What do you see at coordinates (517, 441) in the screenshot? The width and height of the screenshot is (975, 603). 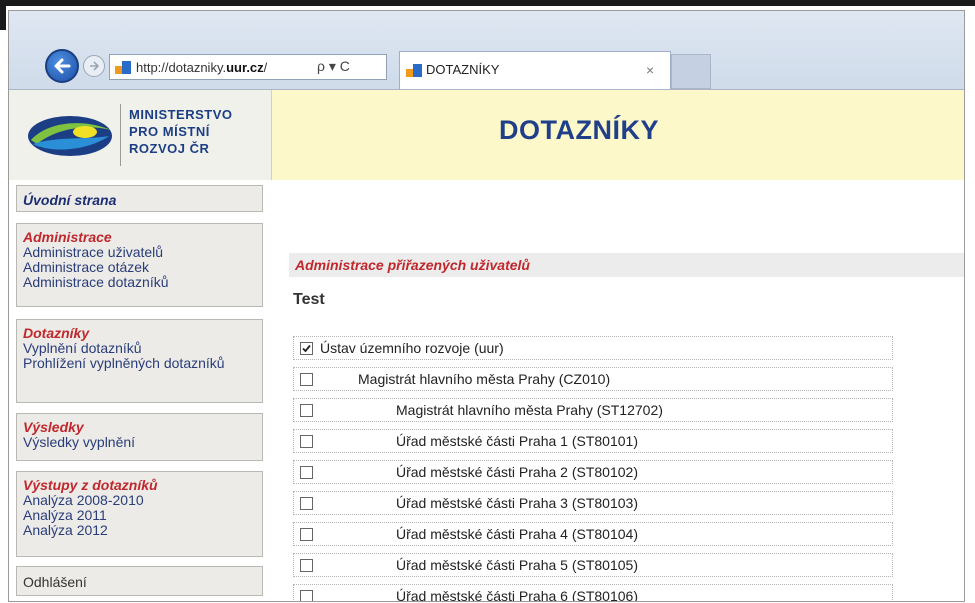 I see `list-item-label: Úřad městské části Praha 1 (ST80101)` at bounding box center [517, 441].